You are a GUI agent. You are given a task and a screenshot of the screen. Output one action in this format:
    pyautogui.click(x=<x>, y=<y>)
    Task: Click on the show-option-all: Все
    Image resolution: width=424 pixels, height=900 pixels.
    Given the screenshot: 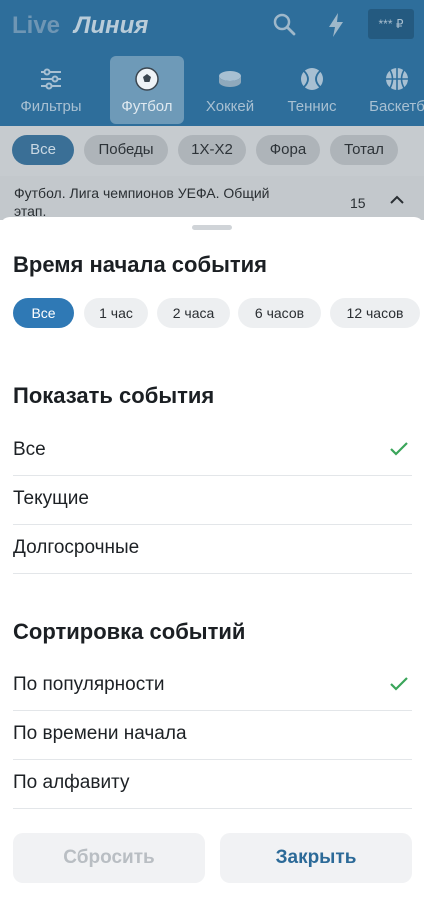 What is the action you would take?
    pyautogui.click(x=212, y=451)
    